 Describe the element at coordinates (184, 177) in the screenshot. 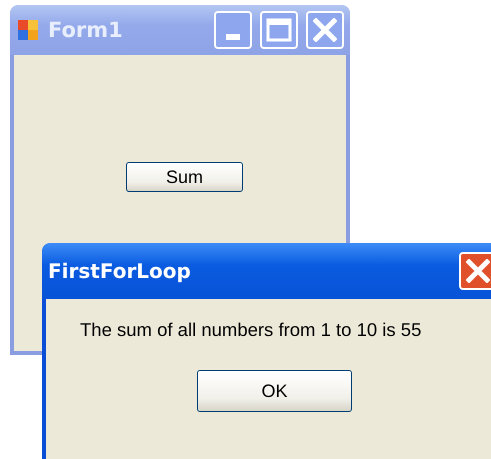

I see `sum-button: Sum` at that location.